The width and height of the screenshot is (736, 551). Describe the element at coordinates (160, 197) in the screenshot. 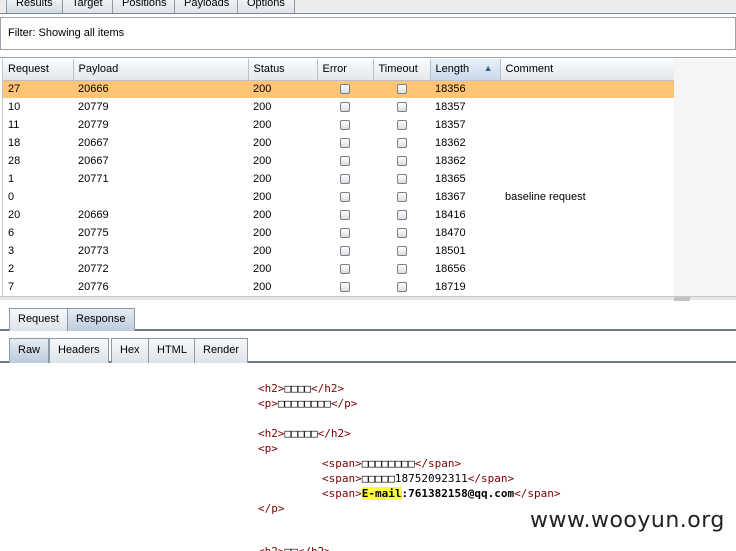

I see `cell-payload` at that location.